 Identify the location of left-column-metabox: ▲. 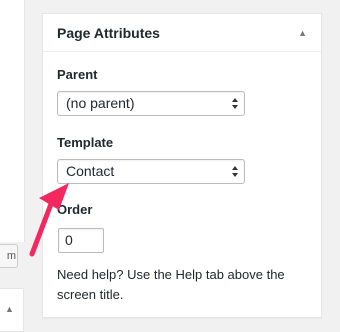
(12, 310).